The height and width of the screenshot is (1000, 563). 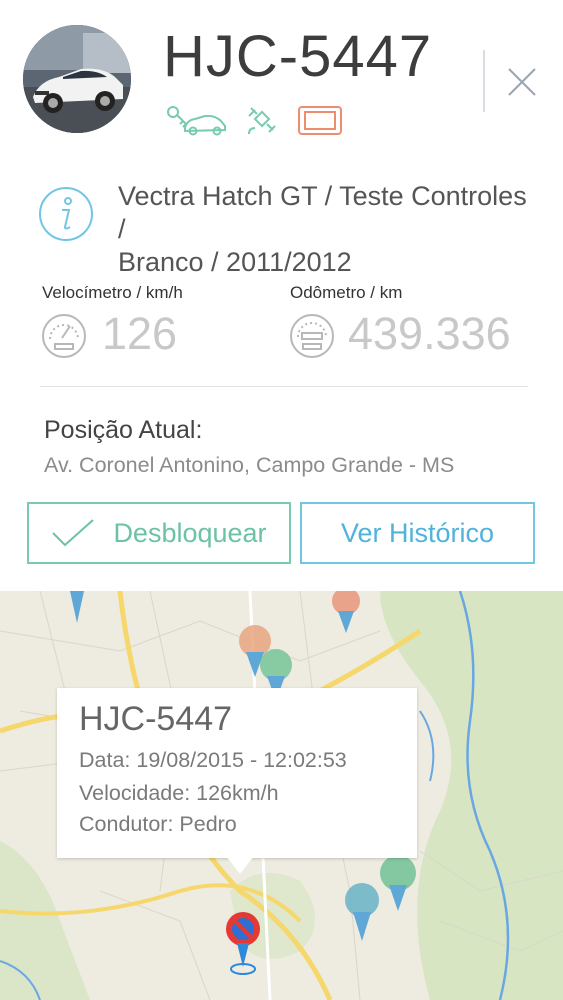 What do you see at coordinates (123, 430) in the screenshot?
I see `position-title: Posição Atual:` at bounding box center [123, 430].